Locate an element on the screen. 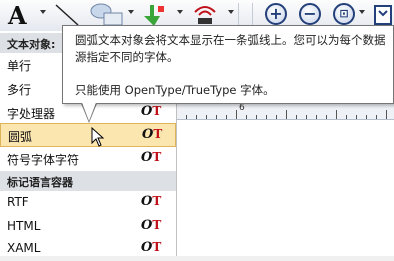 Image resolution: width=394 pixels, height=261 pixels. menu-item-label: HTML is located at coordinates (24, 226).